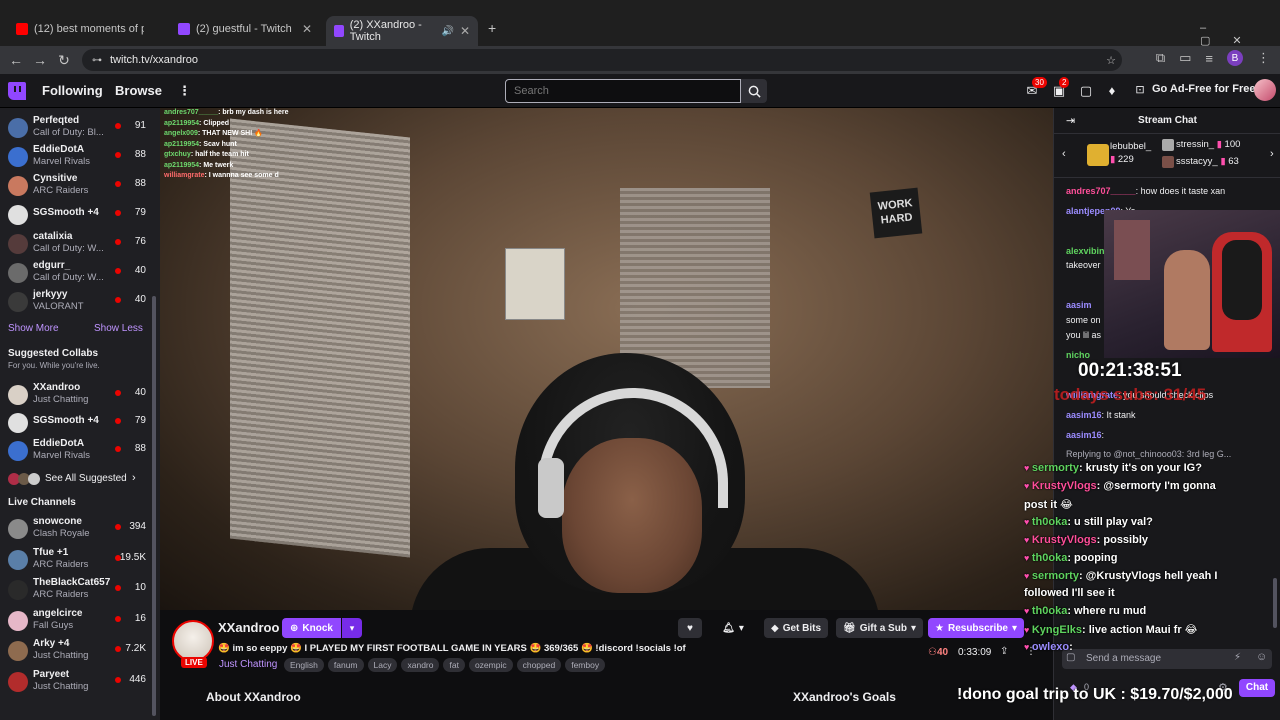 The width and height of the screenshot is (1280, 720). Describe the element at coordinates (402, 31) in the screenshot. I see `browser-tab-3-active: (2) XXandroo - Twitch 🔊 ✕` at that location.